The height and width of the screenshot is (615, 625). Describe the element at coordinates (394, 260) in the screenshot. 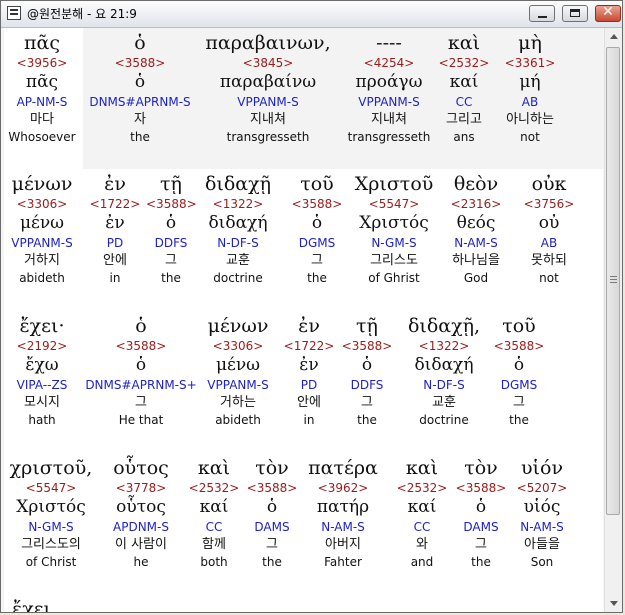

I see `word-korean: 그리스도` at that location.